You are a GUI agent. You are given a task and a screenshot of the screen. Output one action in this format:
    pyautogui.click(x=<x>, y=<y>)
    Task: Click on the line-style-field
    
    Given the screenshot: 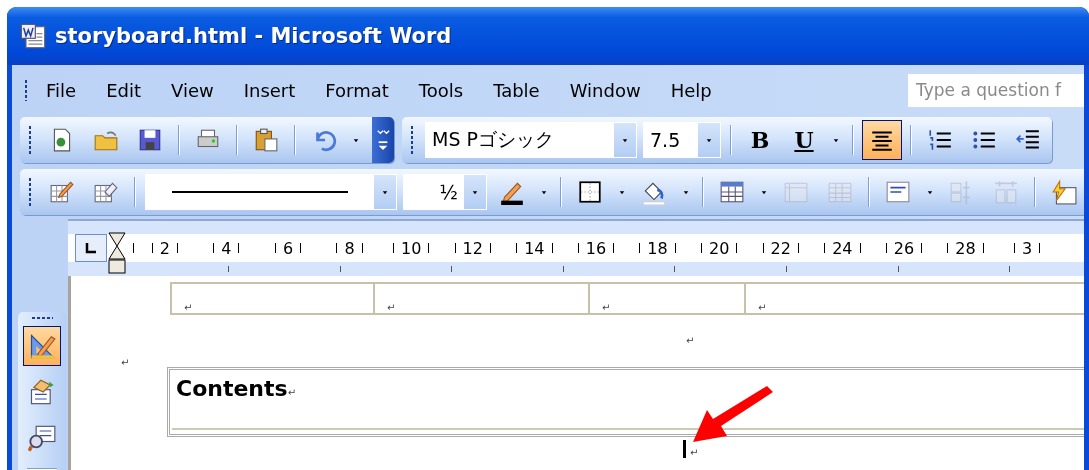 What is the action you would take?
    pyautogui.click(x=271, y=192)
    